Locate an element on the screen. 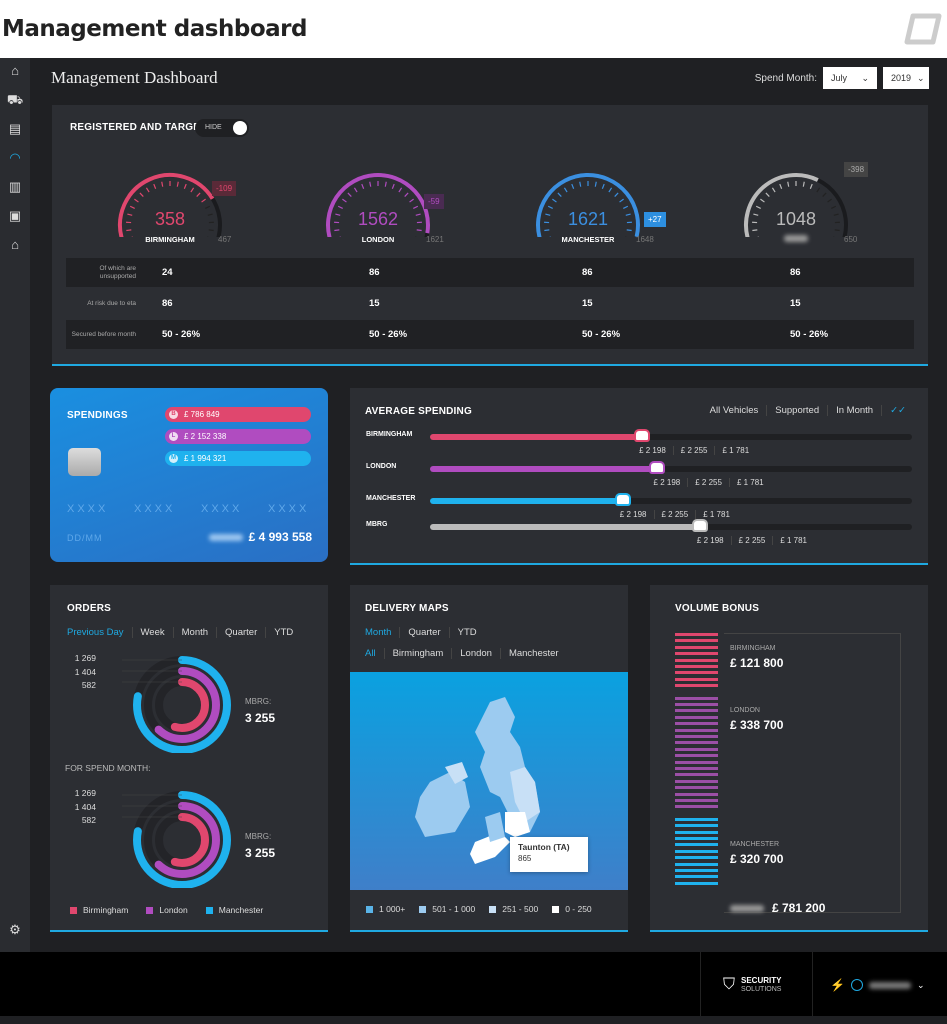 This screenshot has height=1024, width=947. tab-previous-day: Previous Day is located at coordinates (96, 632).